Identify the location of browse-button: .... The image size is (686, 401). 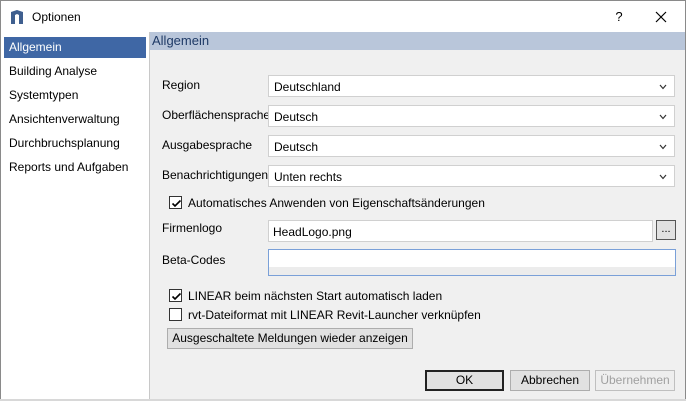
(666, 230).